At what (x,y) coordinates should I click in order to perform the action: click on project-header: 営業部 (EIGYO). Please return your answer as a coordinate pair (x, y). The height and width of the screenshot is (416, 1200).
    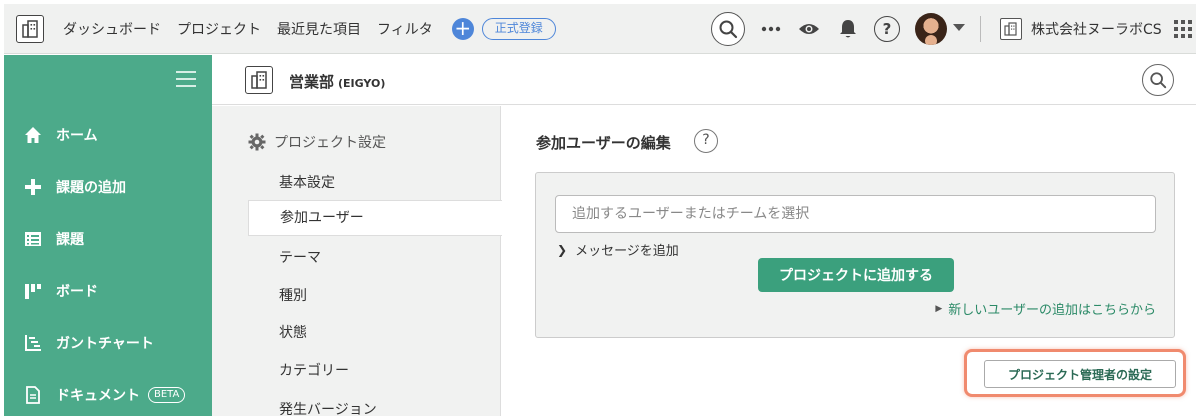
    Looking at the image, I should click on (704, 80).